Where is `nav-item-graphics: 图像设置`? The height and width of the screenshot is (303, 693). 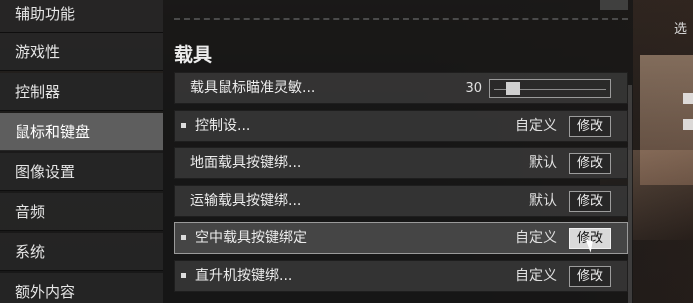
nav-item-graphics: 图像设置 is located at coordinates (81, 172).